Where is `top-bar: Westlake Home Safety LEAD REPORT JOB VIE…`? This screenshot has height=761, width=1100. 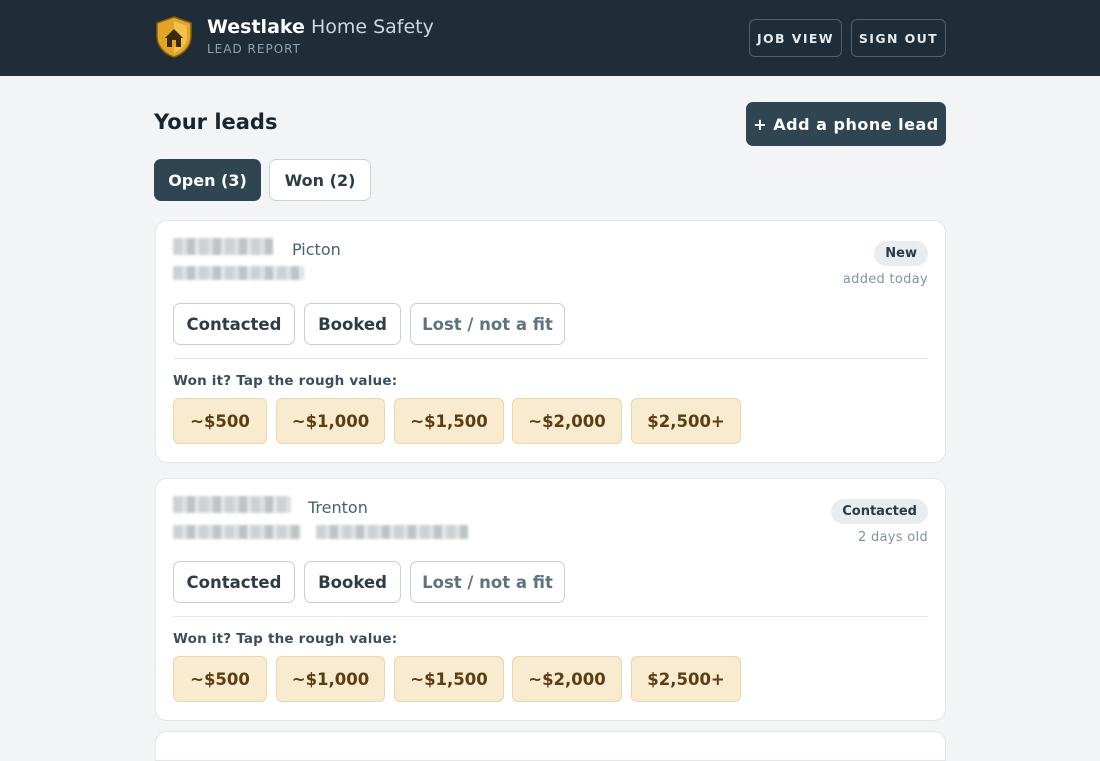 top-bar: Westlake Home Safety LEAD REPORT JOB VIE… is located at coordinates (550, 38).